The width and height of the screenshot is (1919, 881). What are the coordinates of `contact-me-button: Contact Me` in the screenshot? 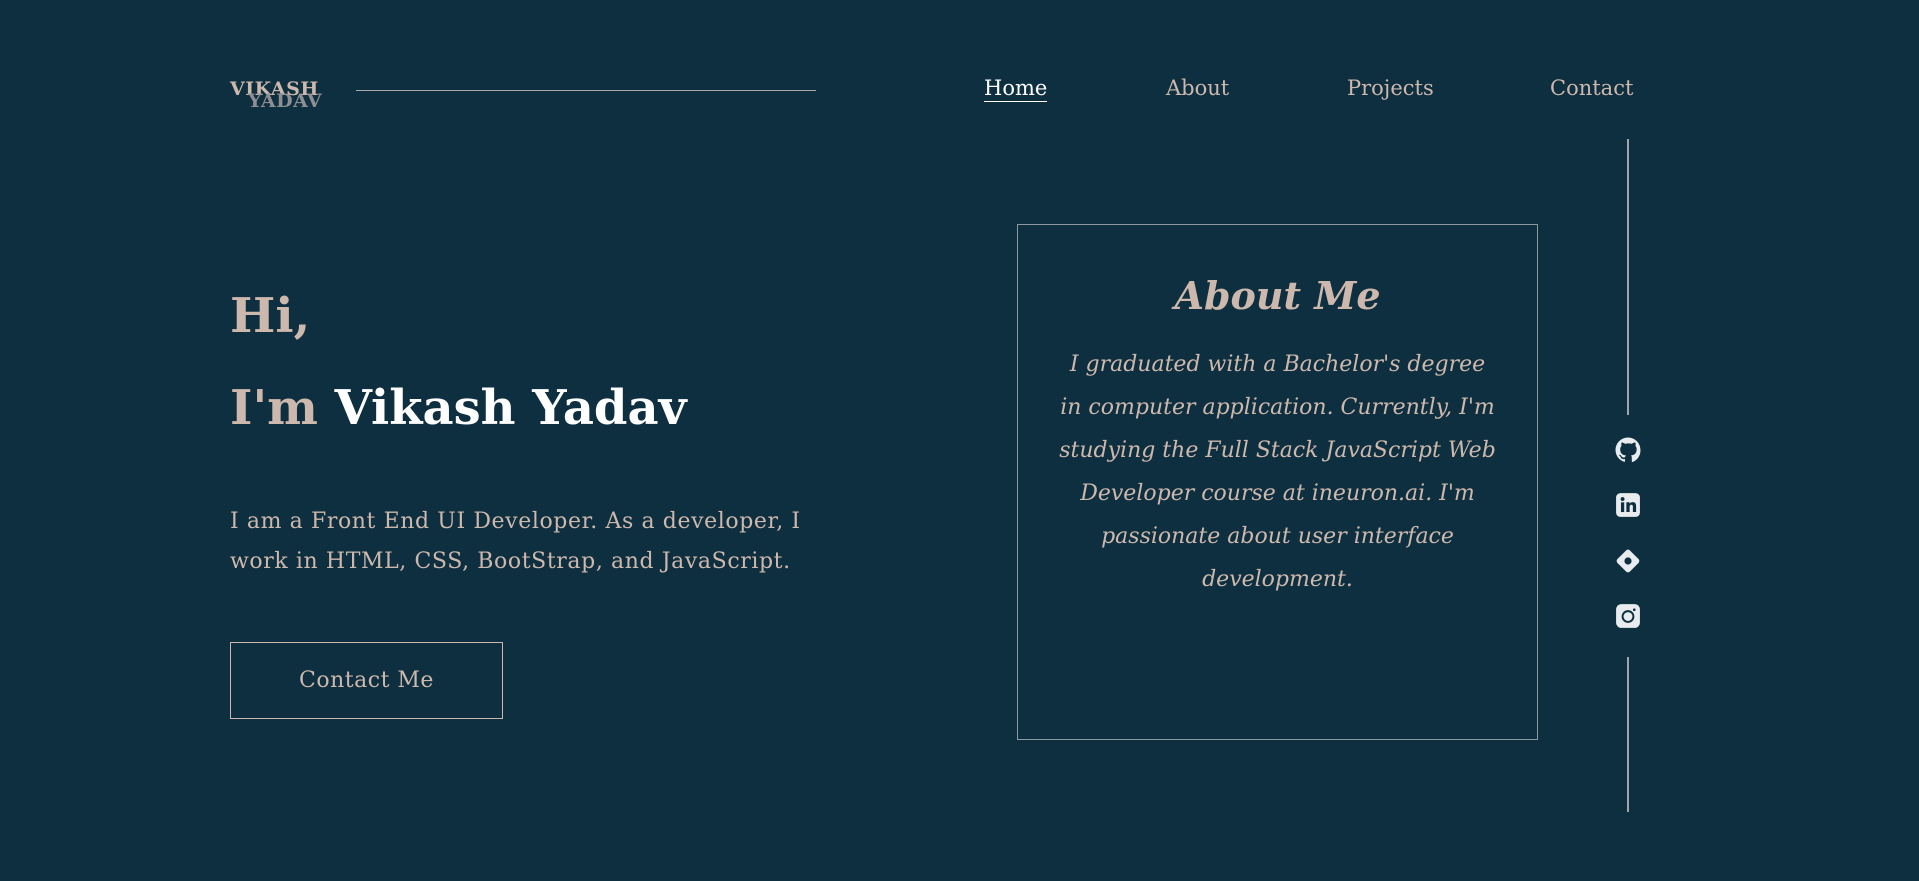 It's located at (366, 680).